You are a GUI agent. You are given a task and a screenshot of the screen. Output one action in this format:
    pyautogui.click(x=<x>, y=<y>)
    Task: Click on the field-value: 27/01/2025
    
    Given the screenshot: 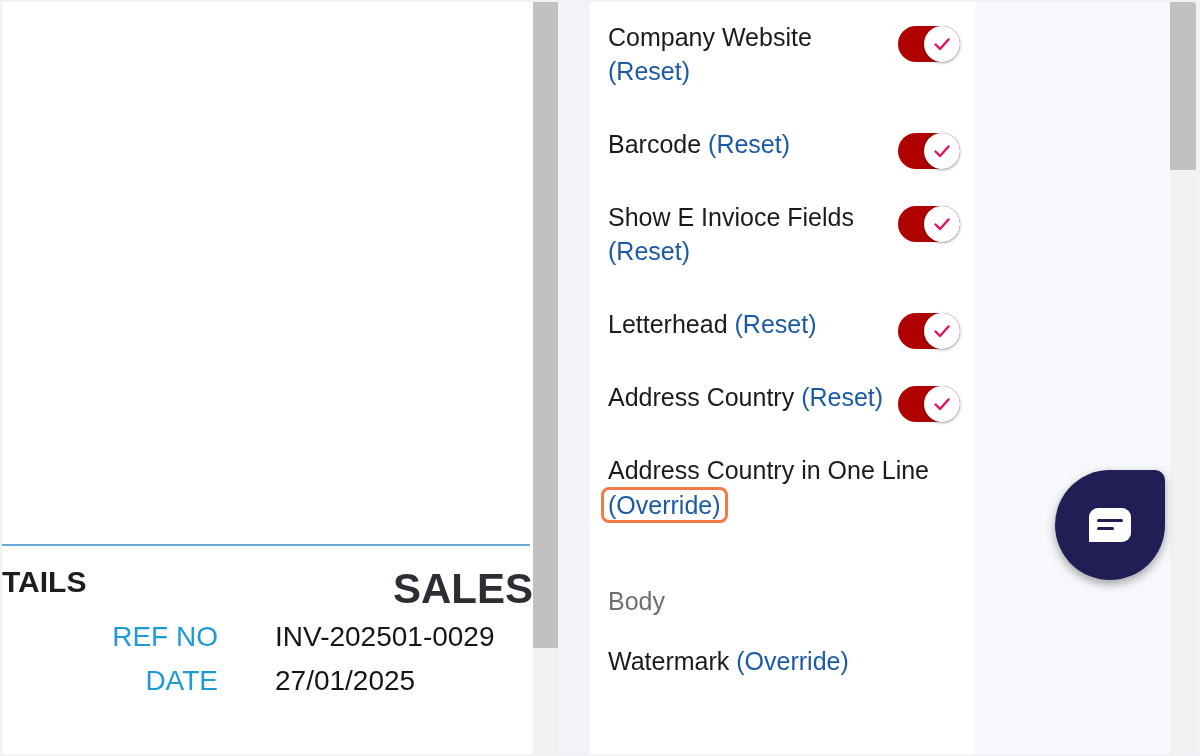 What is the action you would take?
    pyautogui.click(x=346, y=681)
    